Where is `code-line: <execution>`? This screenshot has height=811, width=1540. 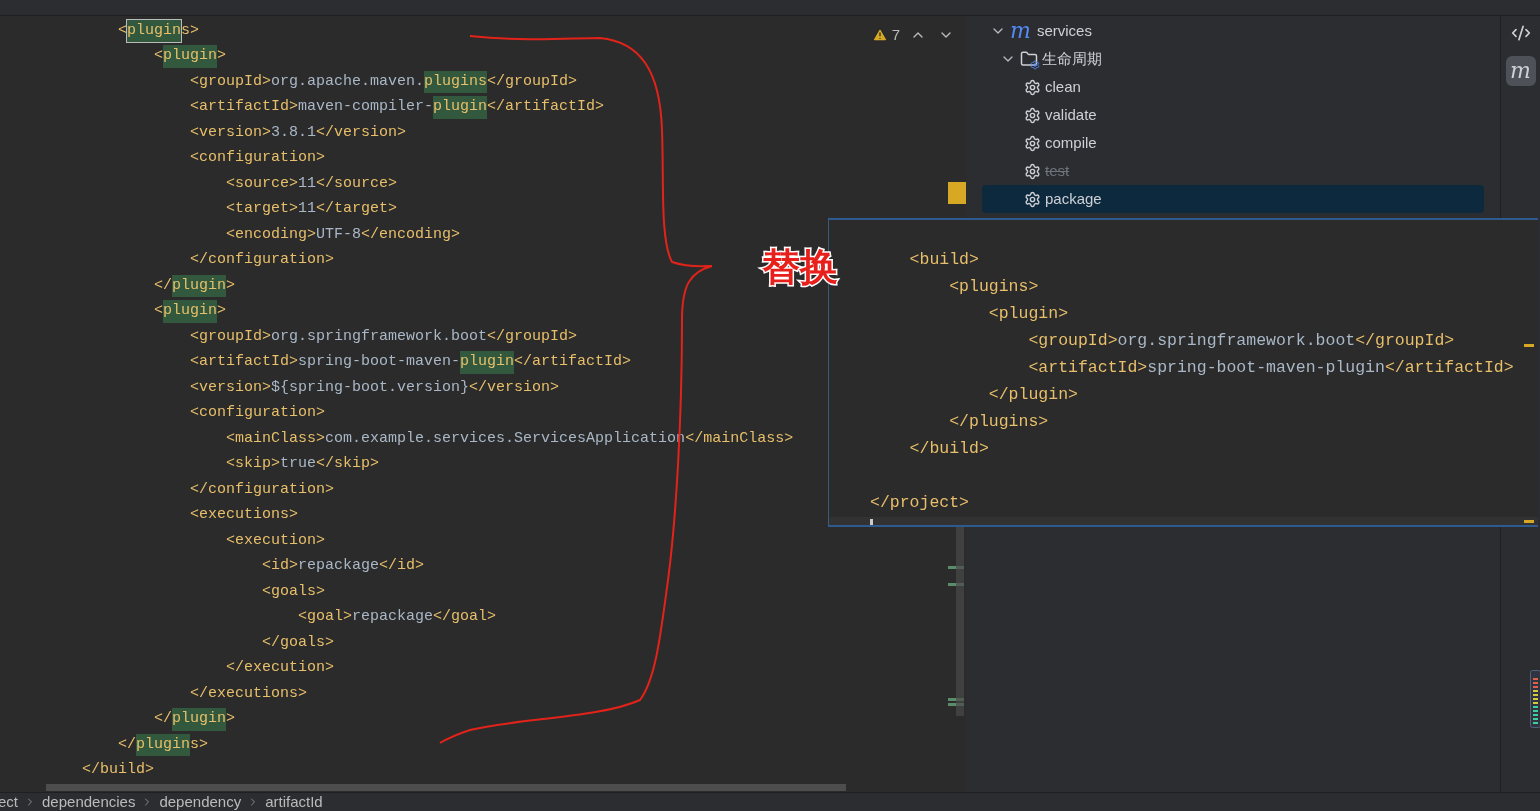
code-line: <execution> is located at coordinates (275, 540).